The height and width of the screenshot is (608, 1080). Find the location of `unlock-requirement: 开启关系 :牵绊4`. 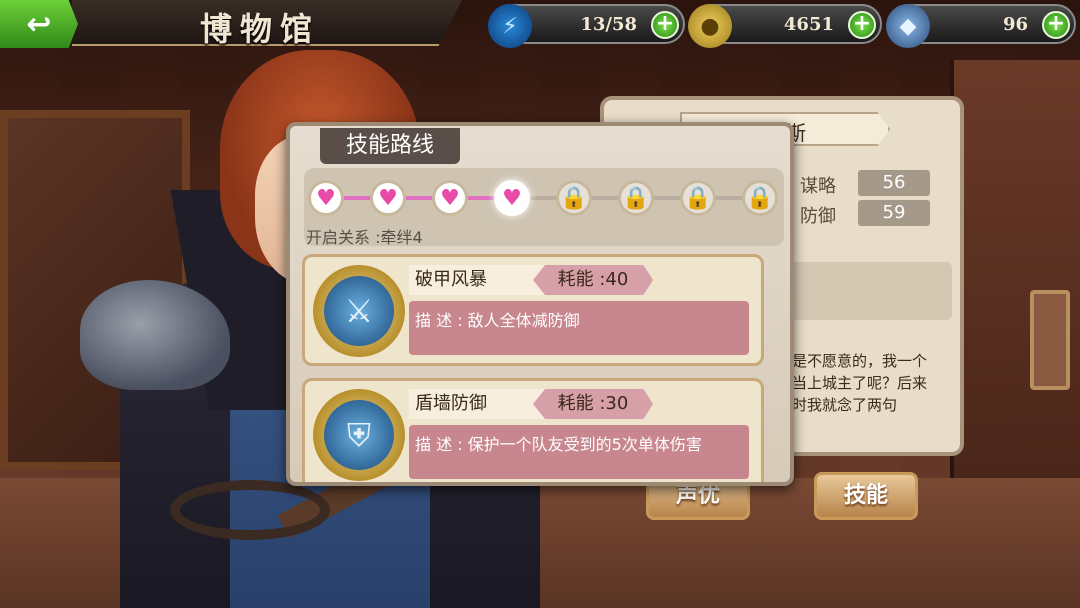

unlock-requirement: 开启关系 :牵绊4 is located at coordinates (364, 237).